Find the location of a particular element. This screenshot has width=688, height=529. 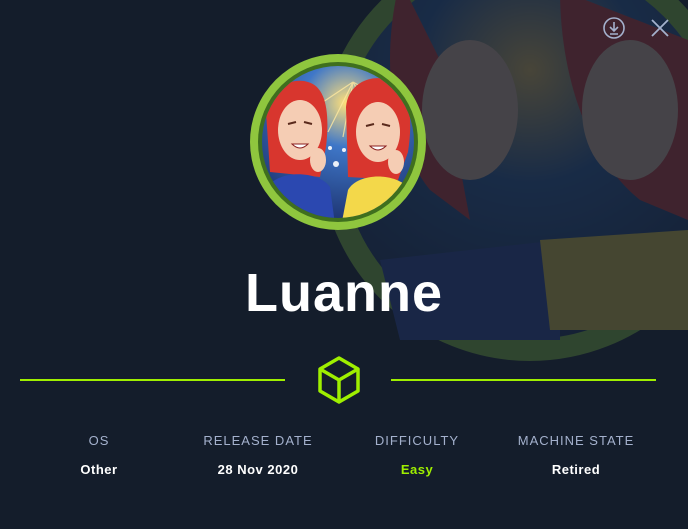

close-button is located at coordinates (660, 28).